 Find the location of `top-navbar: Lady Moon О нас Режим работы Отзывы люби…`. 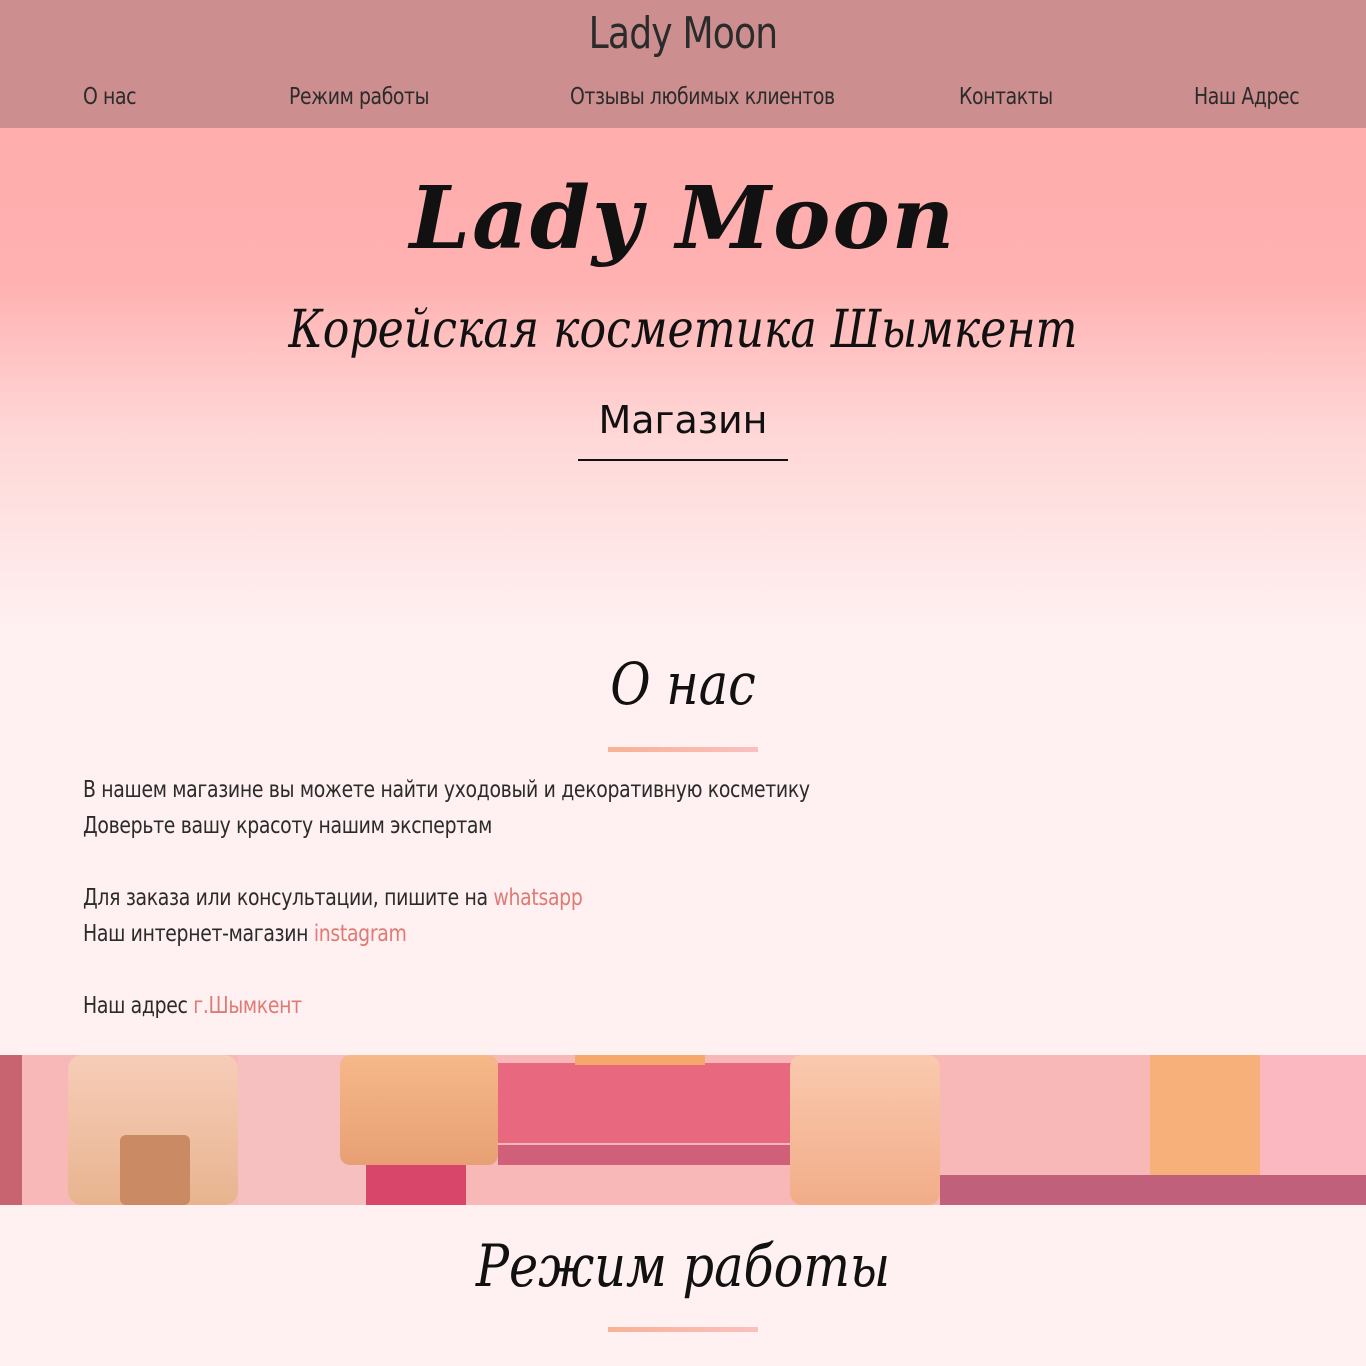

top-navbar: Lady Moon О нас Режим работы Отзывы люби… is located at coordinates (683, 64).